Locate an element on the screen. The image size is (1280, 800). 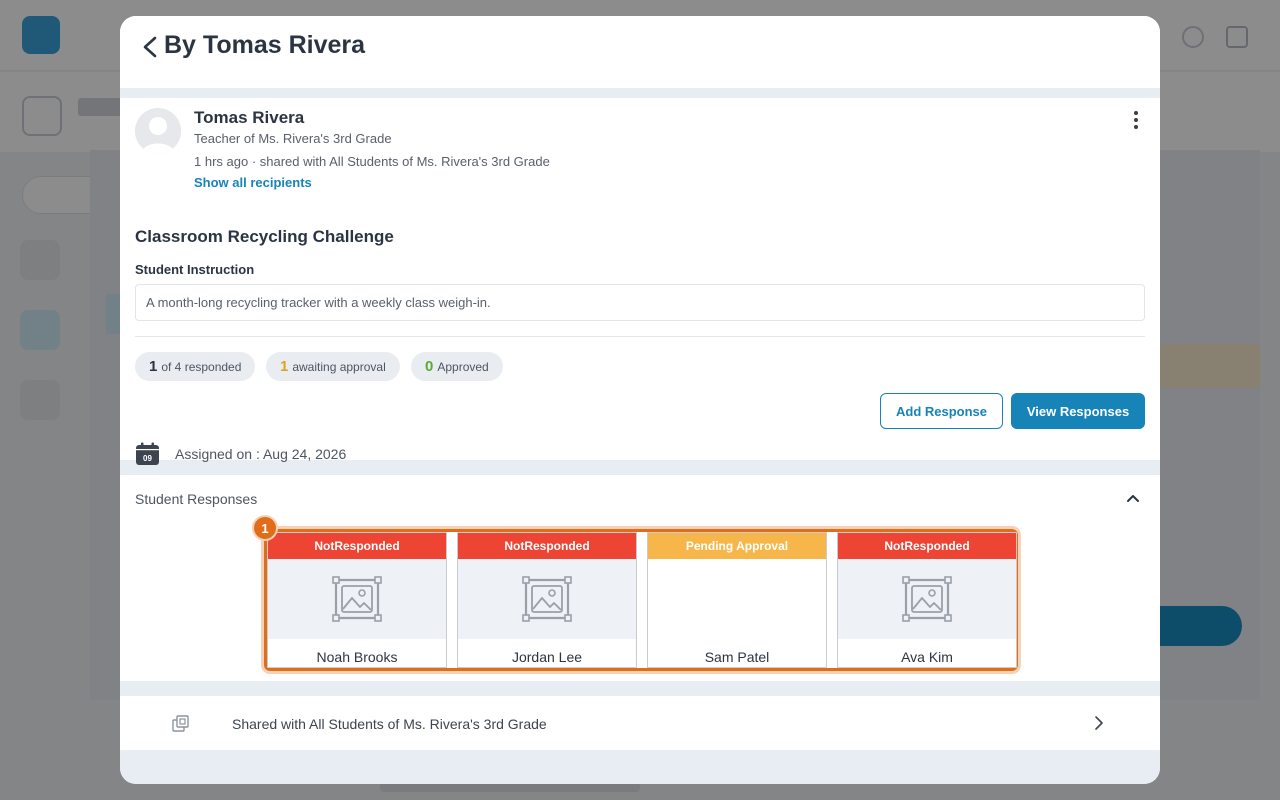
awaiting-chip: 1 awaiting approval is located at coordinates (333, 366).